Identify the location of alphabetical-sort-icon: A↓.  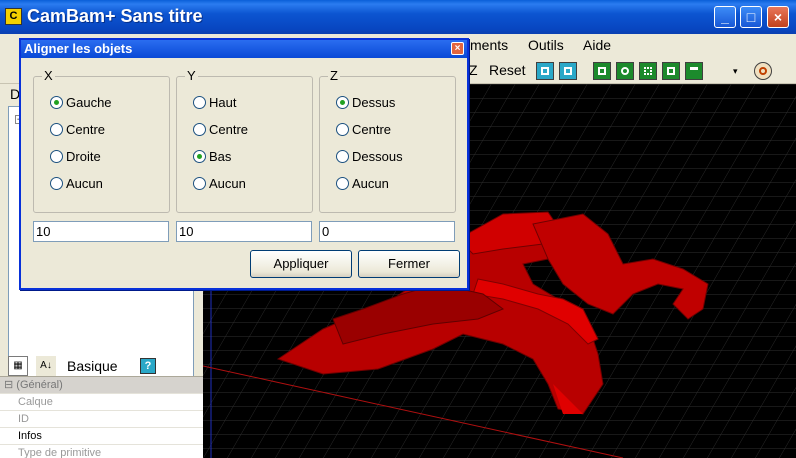
(46, 366).